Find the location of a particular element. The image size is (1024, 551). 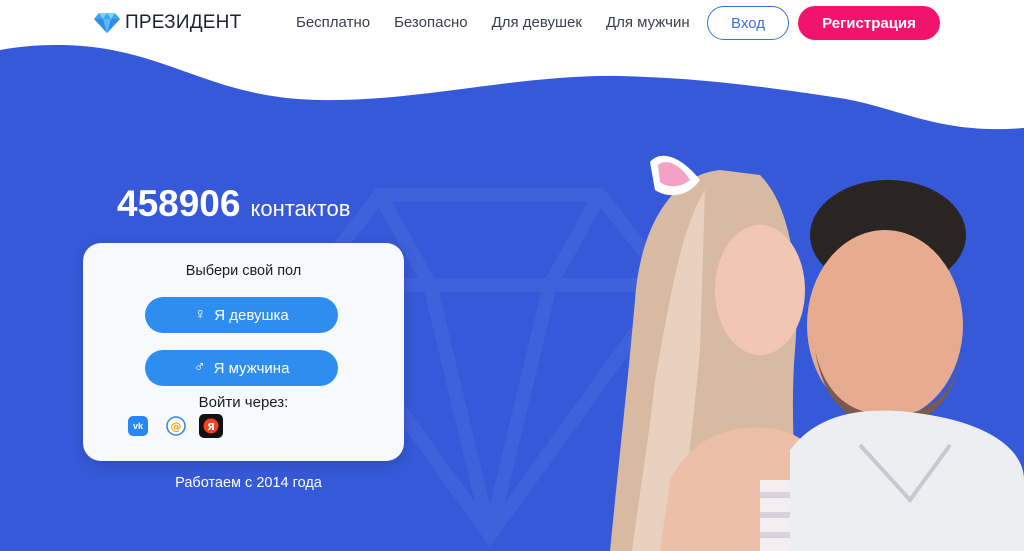

nav-free: Бесплатно is located at coordinates (333, 22).